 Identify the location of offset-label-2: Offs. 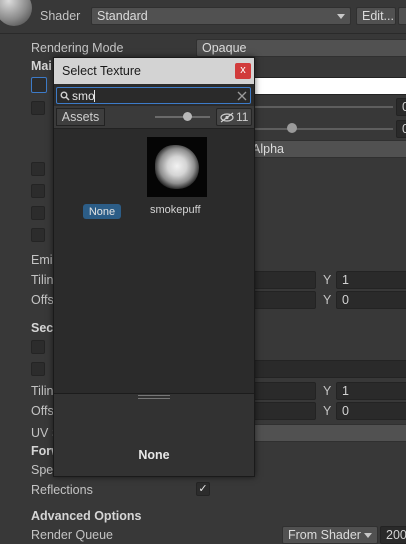
(42, 411).